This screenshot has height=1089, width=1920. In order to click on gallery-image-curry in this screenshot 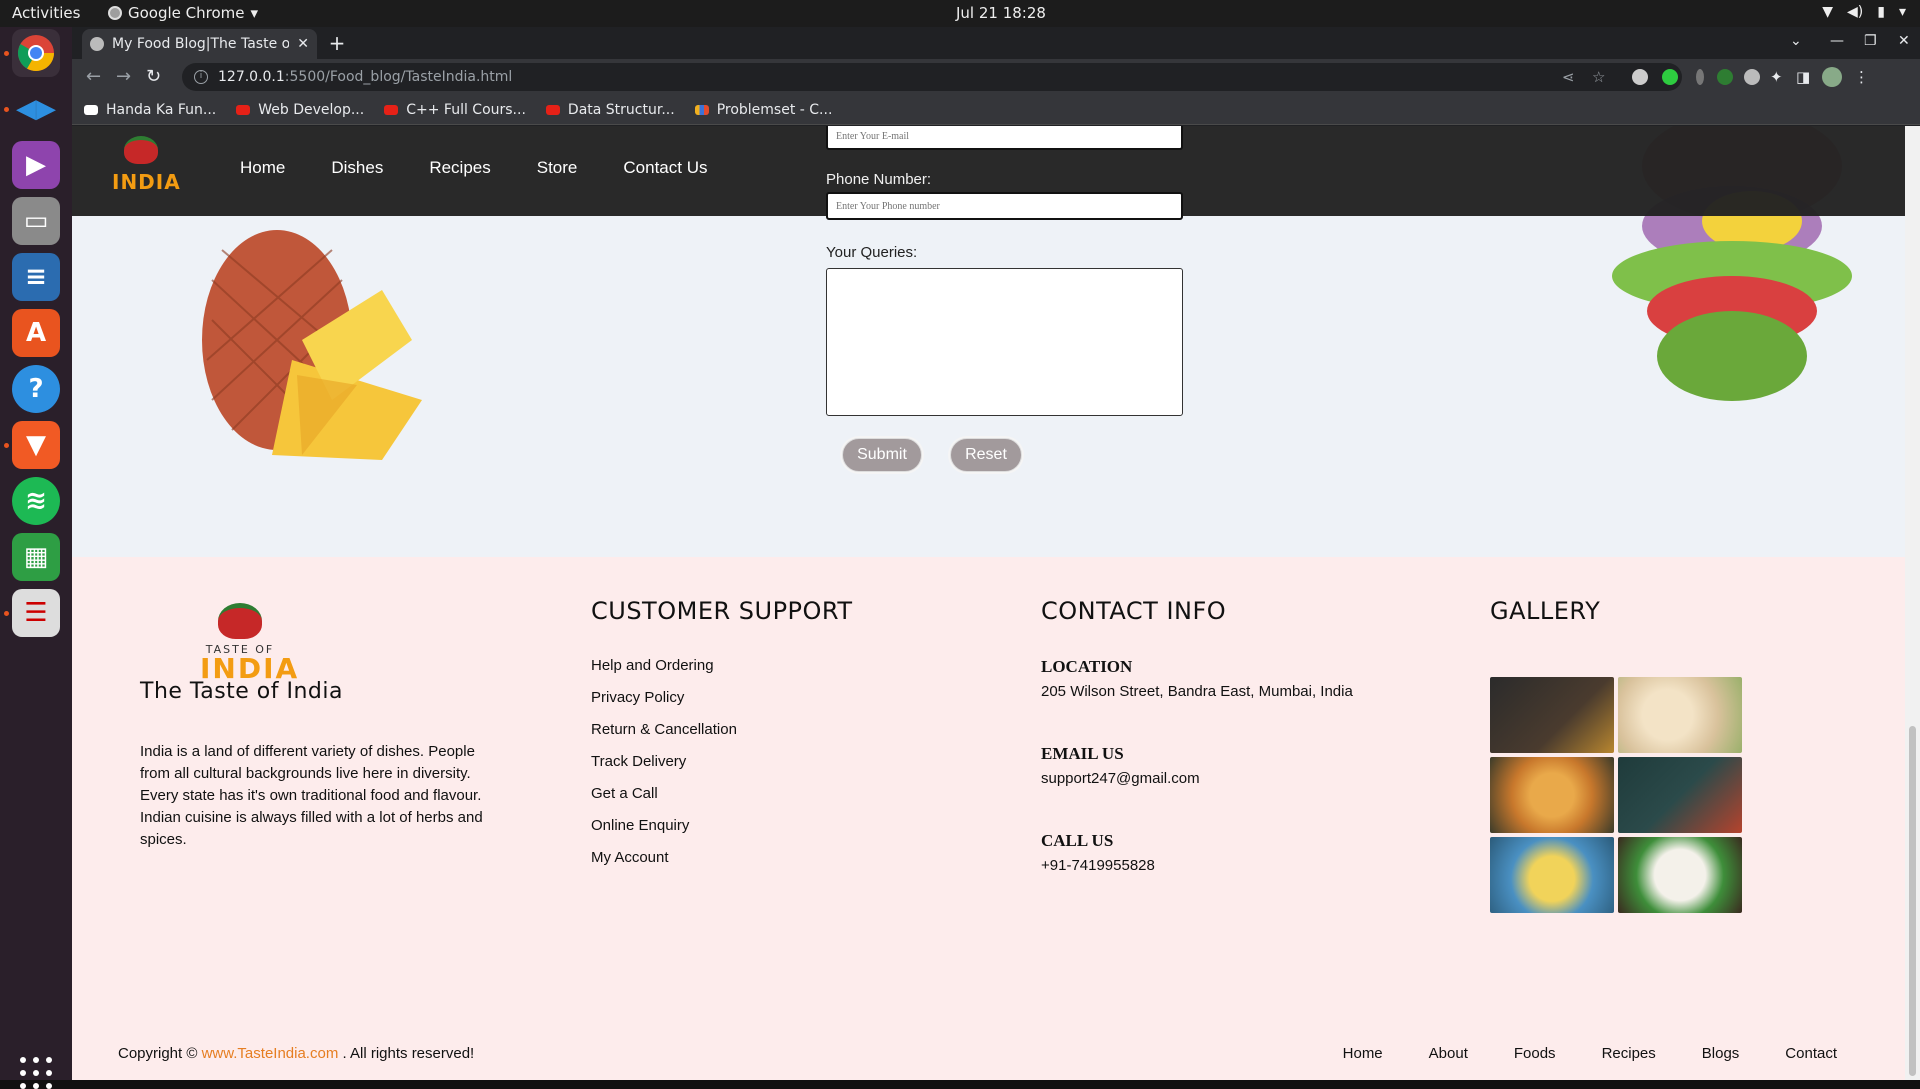, I will do `click(1552, 715)`.